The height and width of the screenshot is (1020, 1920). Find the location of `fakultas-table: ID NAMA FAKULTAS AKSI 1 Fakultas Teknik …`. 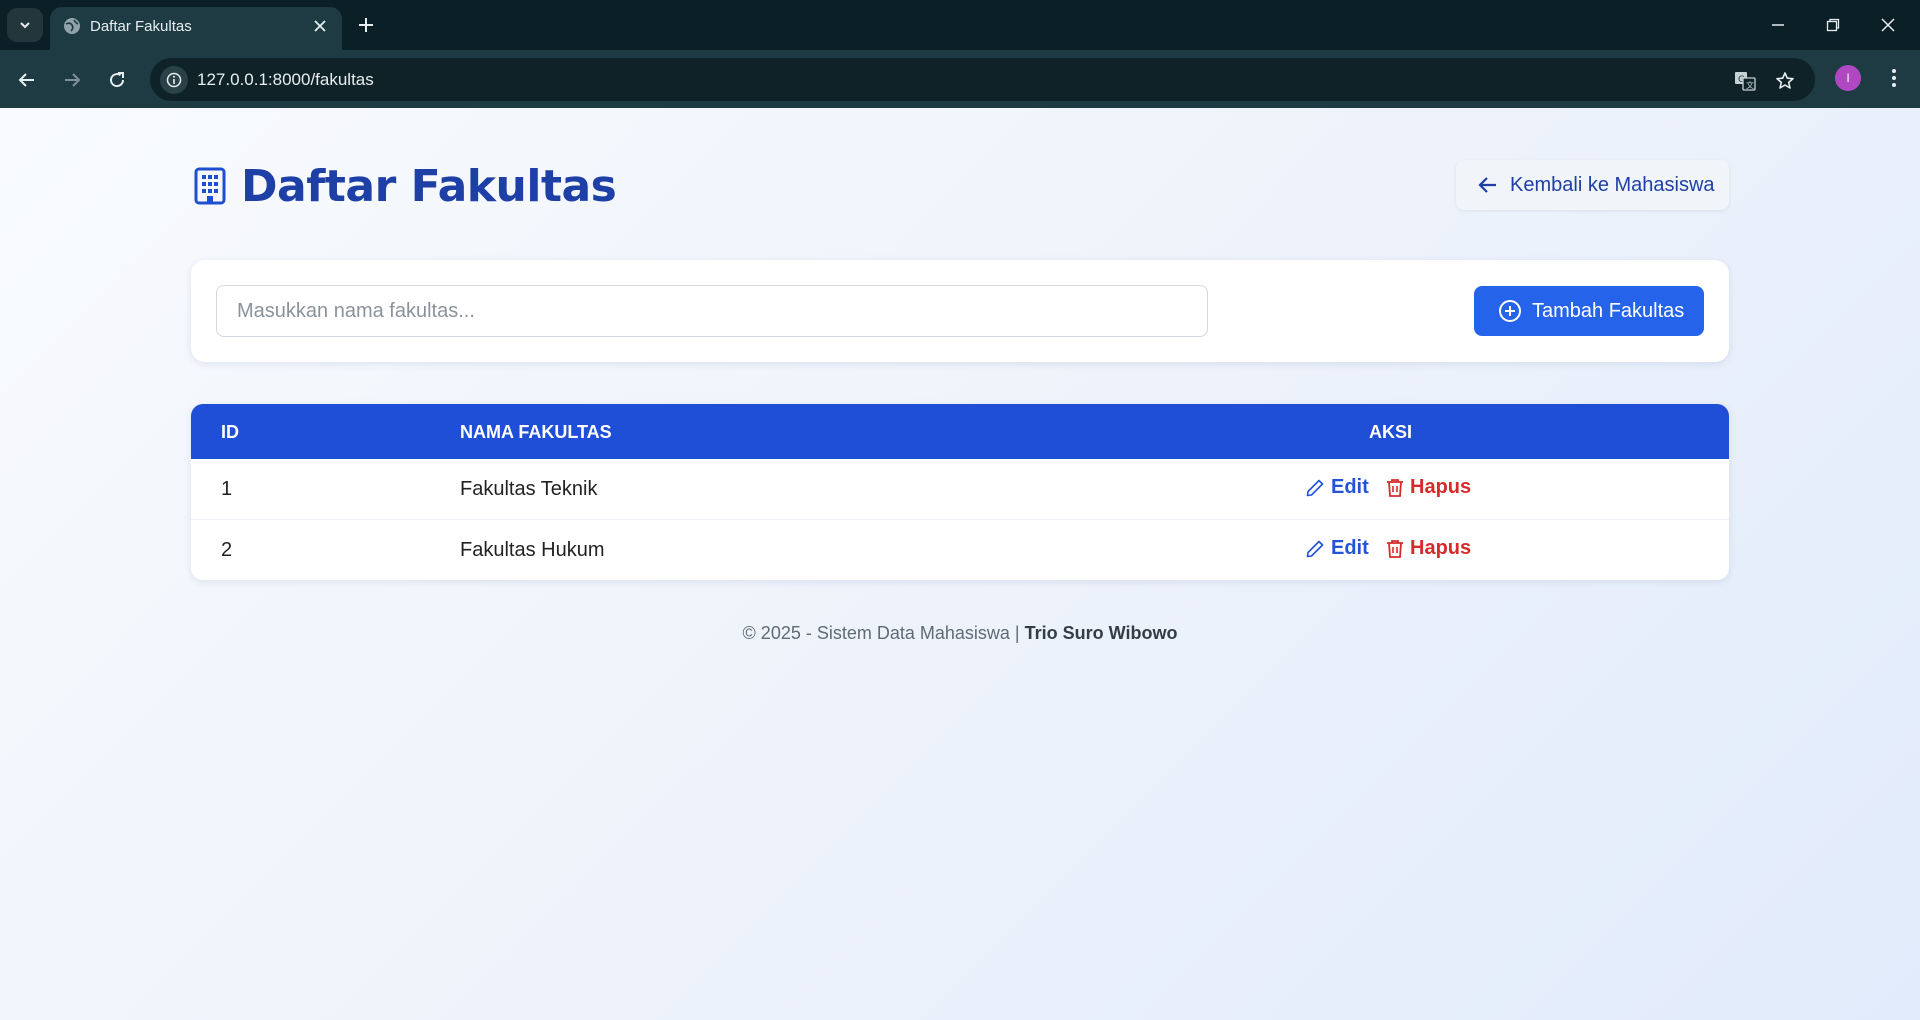

fakultas-table: ID NAMA FAKULTAS AKSI 1 Fakultas Teknik … is located at coordinates (960, 492).